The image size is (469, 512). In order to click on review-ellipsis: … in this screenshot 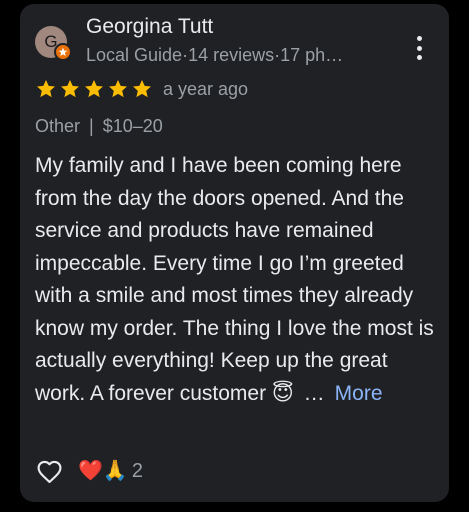, I will do `click(314, 393)`.